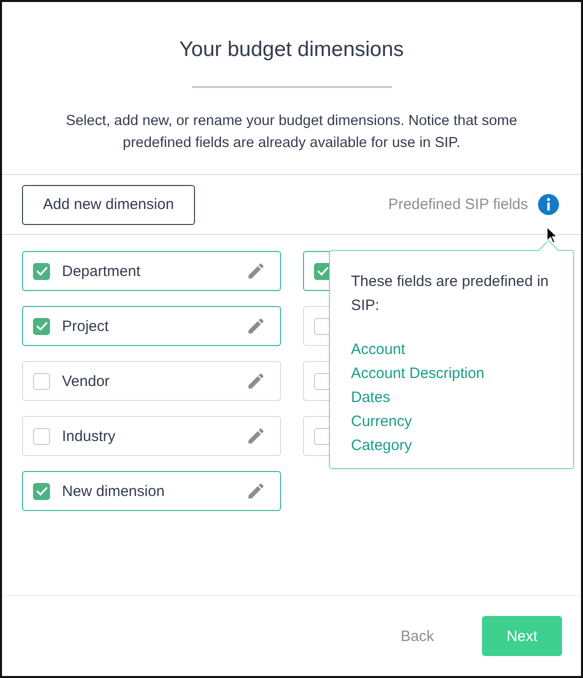 Image resolution: width=583 pixels, height=678 pixels. I want to click on dimension-label: Industry, so click(89, 436).